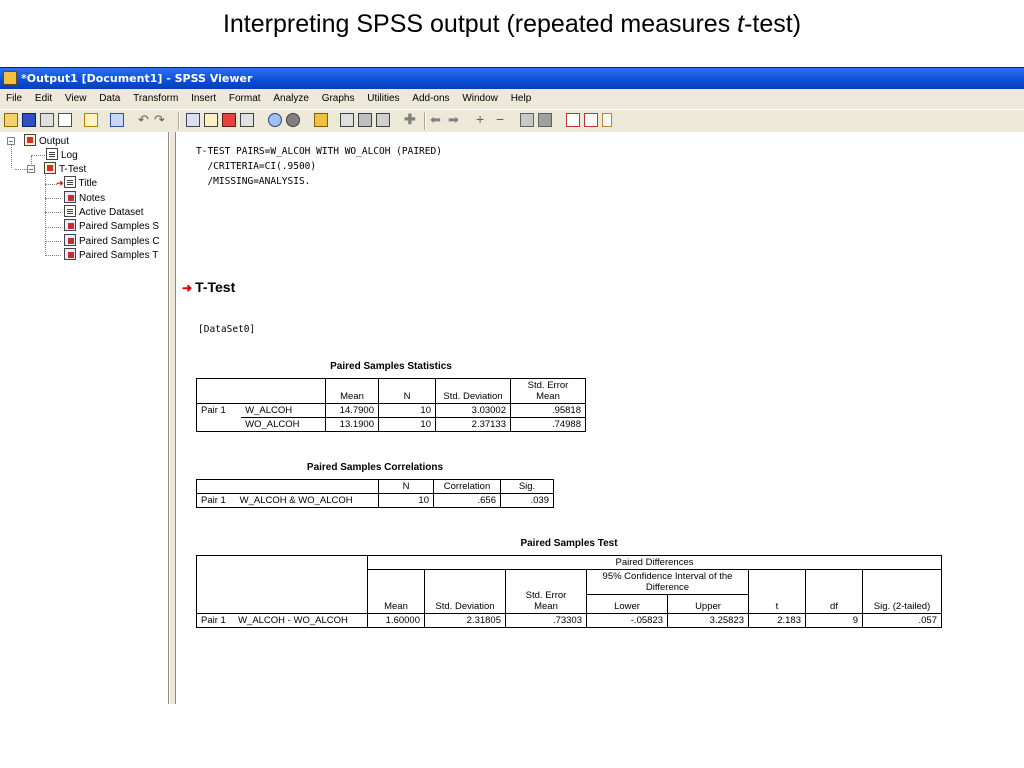 This screenshot has width=1024, height=768. I want to click on menu-edit: Edit, so click(43, 99).